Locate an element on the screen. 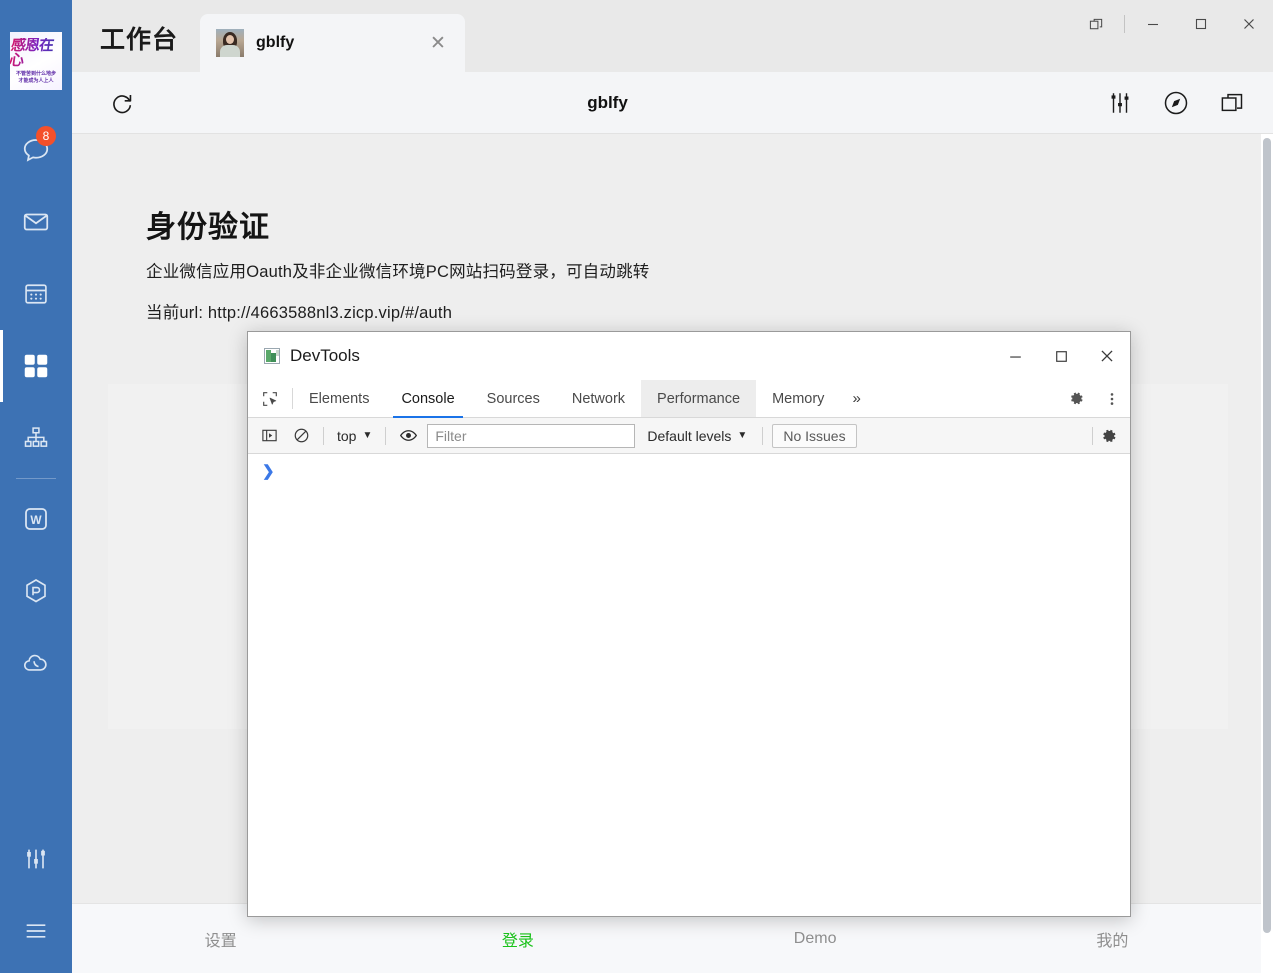 This screenshot has height=973, width=1273. console-prompt-caret: ❯ is located at coordinates (268, 471).